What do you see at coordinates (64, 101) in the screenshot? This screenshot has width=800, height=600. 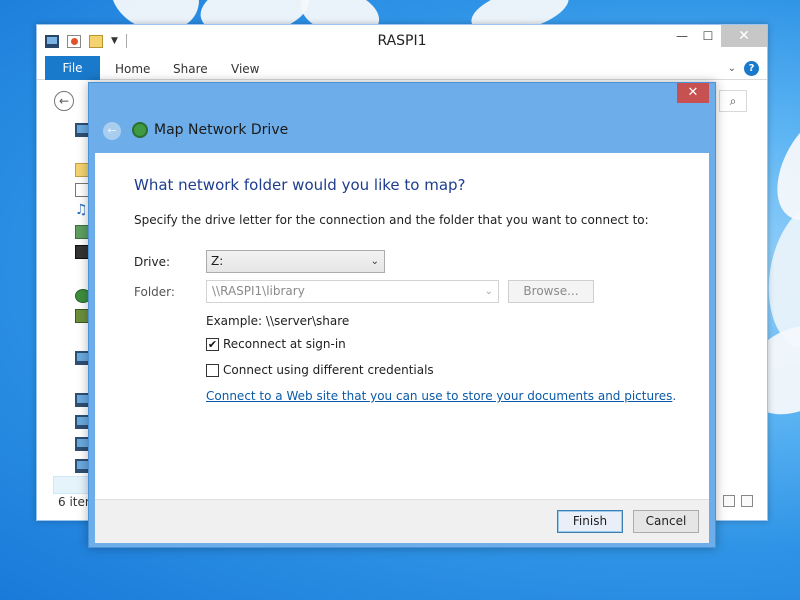 I see `back-button: ←` at bounding box center [64, 101].